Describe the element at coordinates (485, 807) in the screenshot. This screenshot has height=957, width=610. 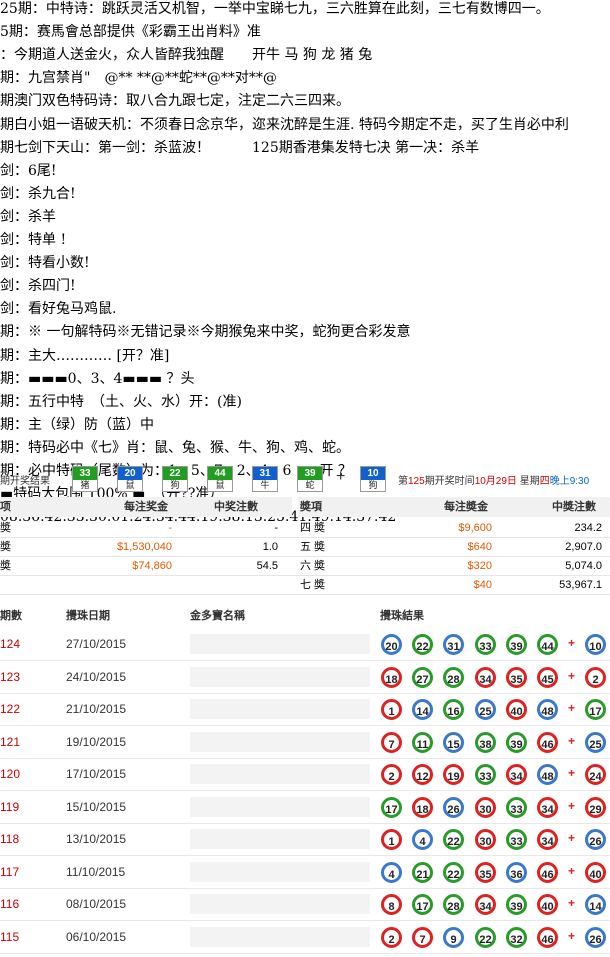
I see `lottery-ball: 30` at that location.